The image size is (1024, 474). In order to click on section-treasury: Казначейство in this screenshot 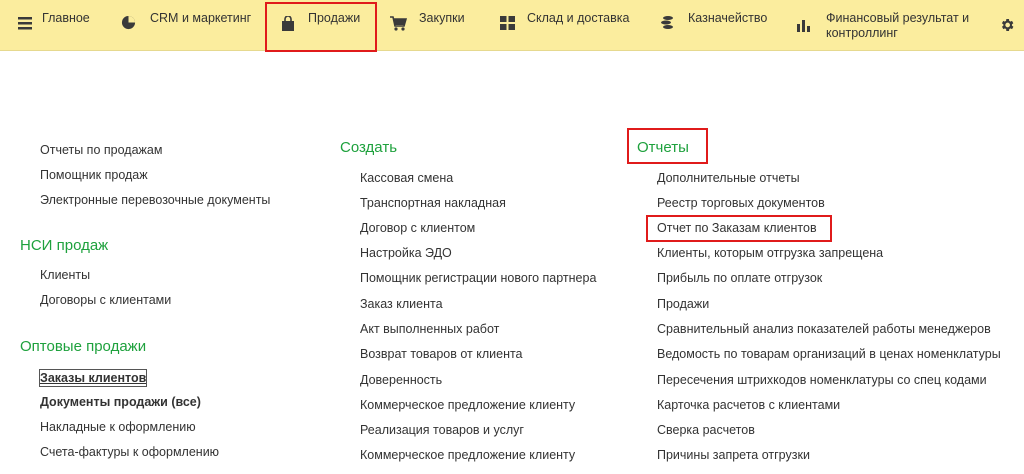, I will do `click(722, 25)`.